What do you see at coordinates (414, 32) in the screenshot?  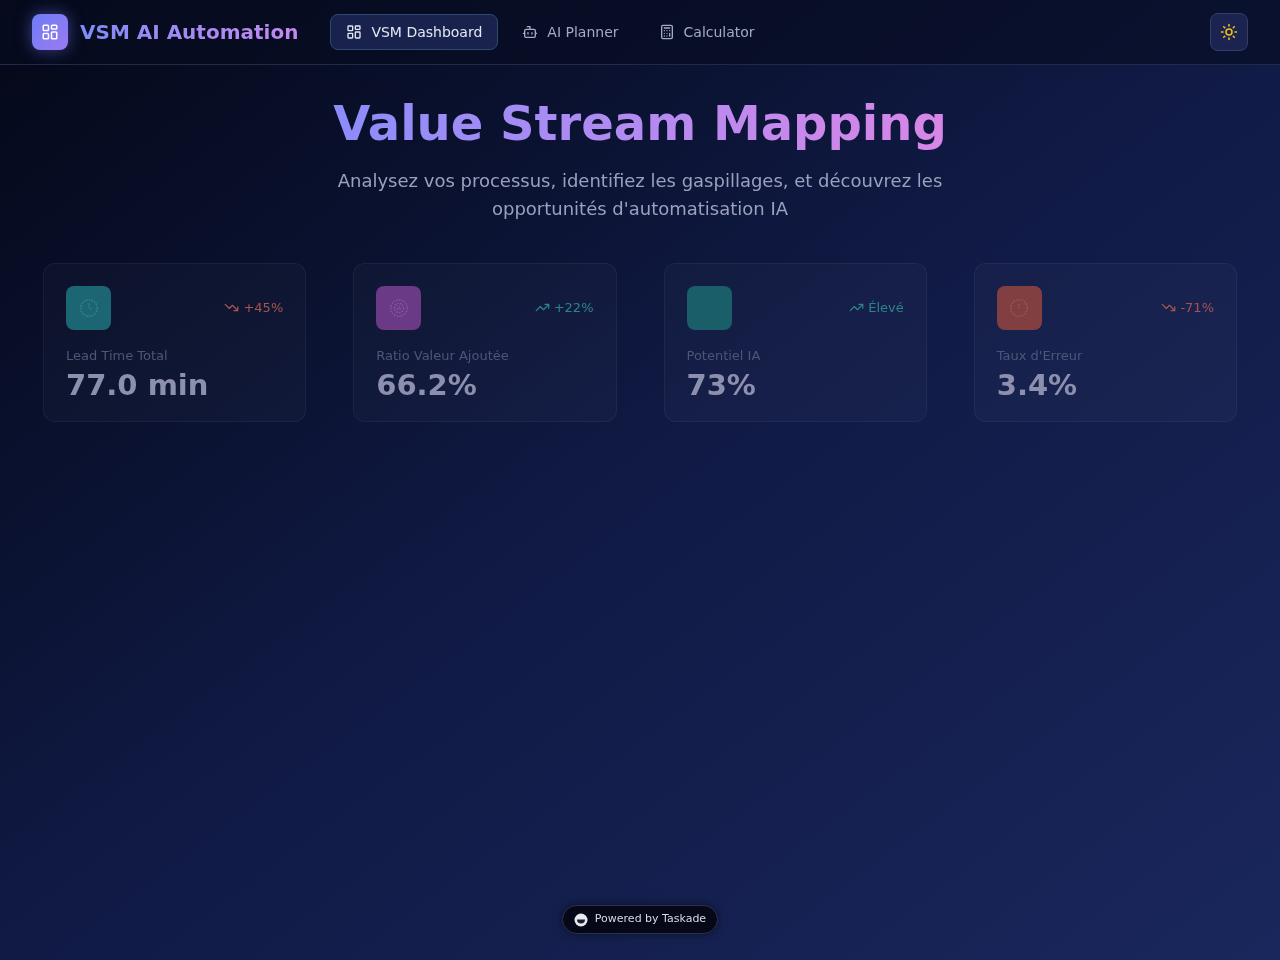 I see `nav-tab: VSM Dashboard` at bounding box center [414, 32].